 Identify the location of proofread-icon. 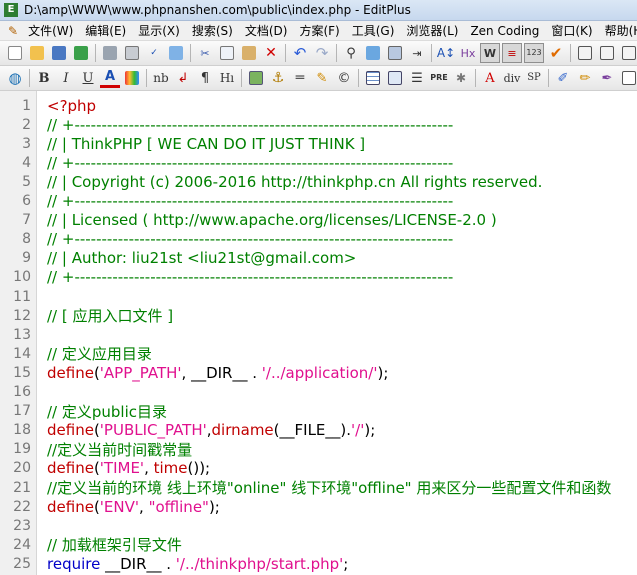
(176, 53).